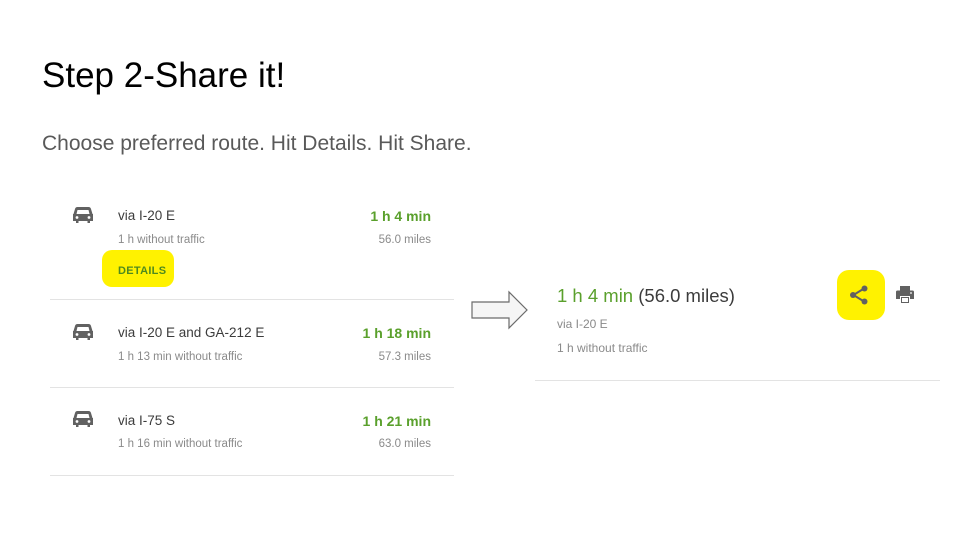 This screenshot has height=540, width=960. What do you see at coordinates (396, 333) in the screenshot?
I see `route-time: 1 h 18 min` at bounding box center [396, 333].